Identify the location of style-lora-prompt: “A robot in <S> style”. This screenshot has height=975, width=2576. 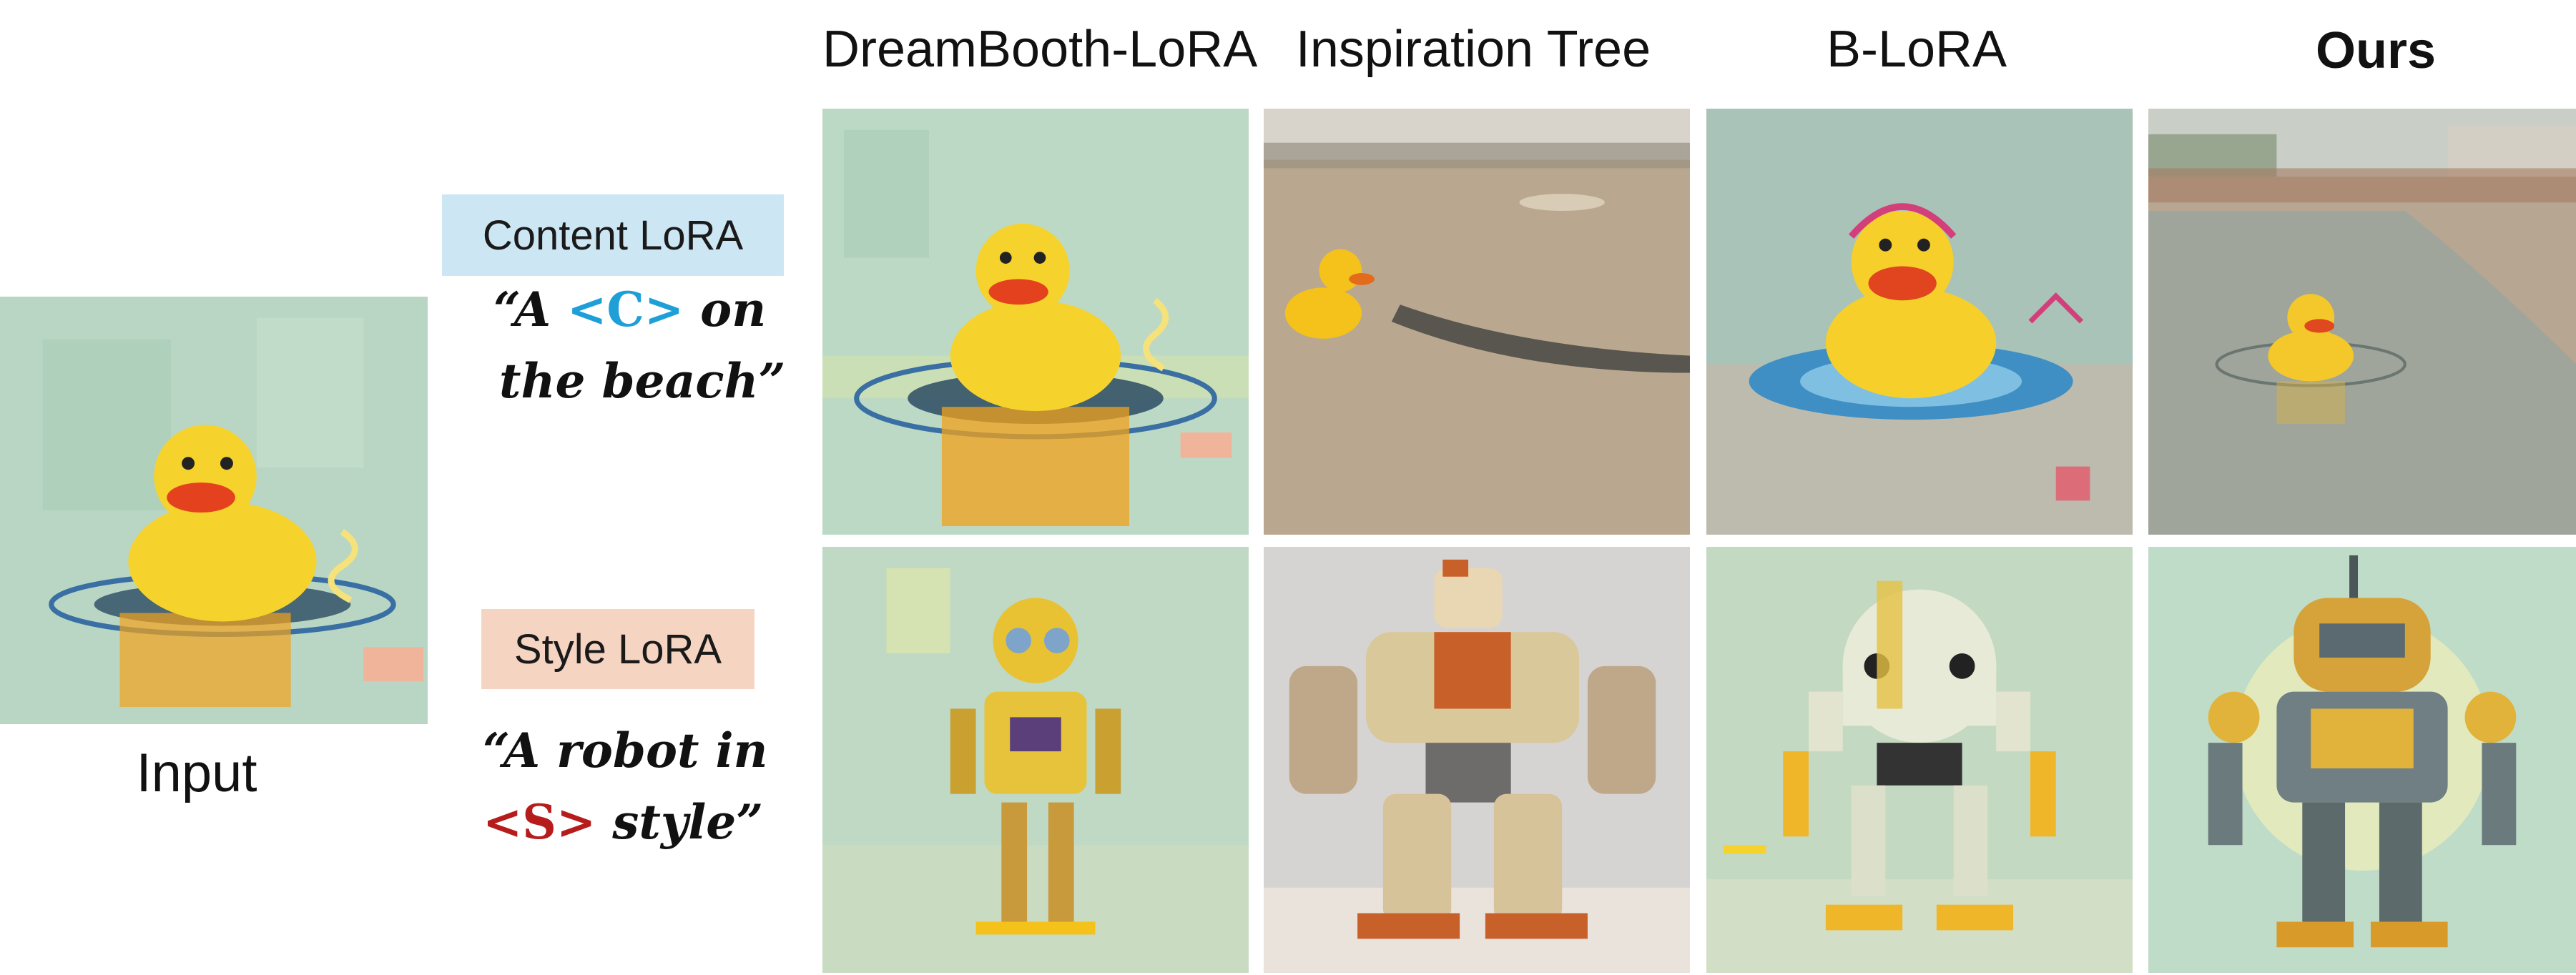
(625, 786).